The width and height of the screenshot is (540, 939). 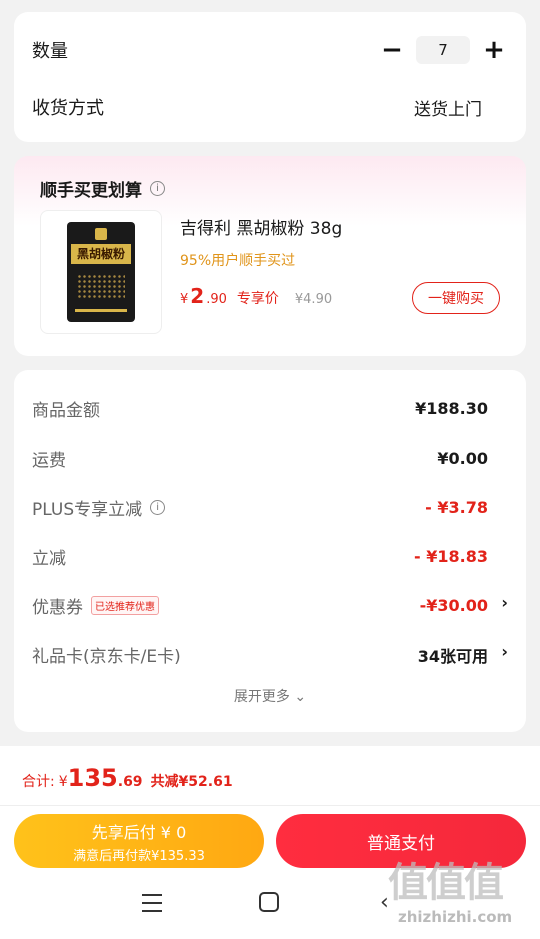 What do you see at coordinates (269, 902) in the screenshot?
I see `home-icon` at bounding box center [269, 902].